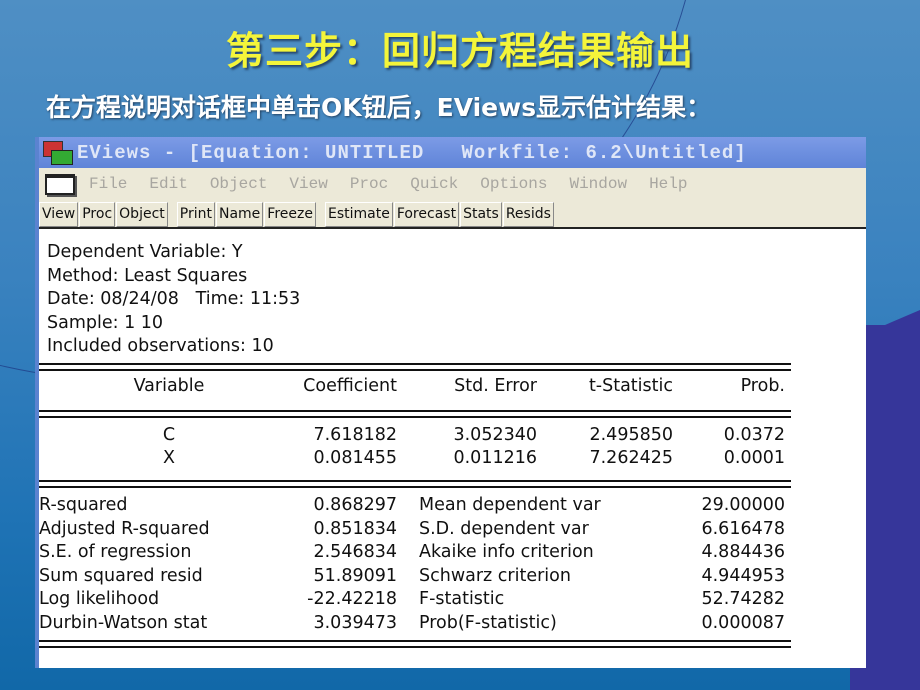 The width and height of the screenshot is (920, 690). What do you see at coordinates (369, 184) in the screenshot?
I see `menu-proc: Proc` at bounding box center [369, 184].